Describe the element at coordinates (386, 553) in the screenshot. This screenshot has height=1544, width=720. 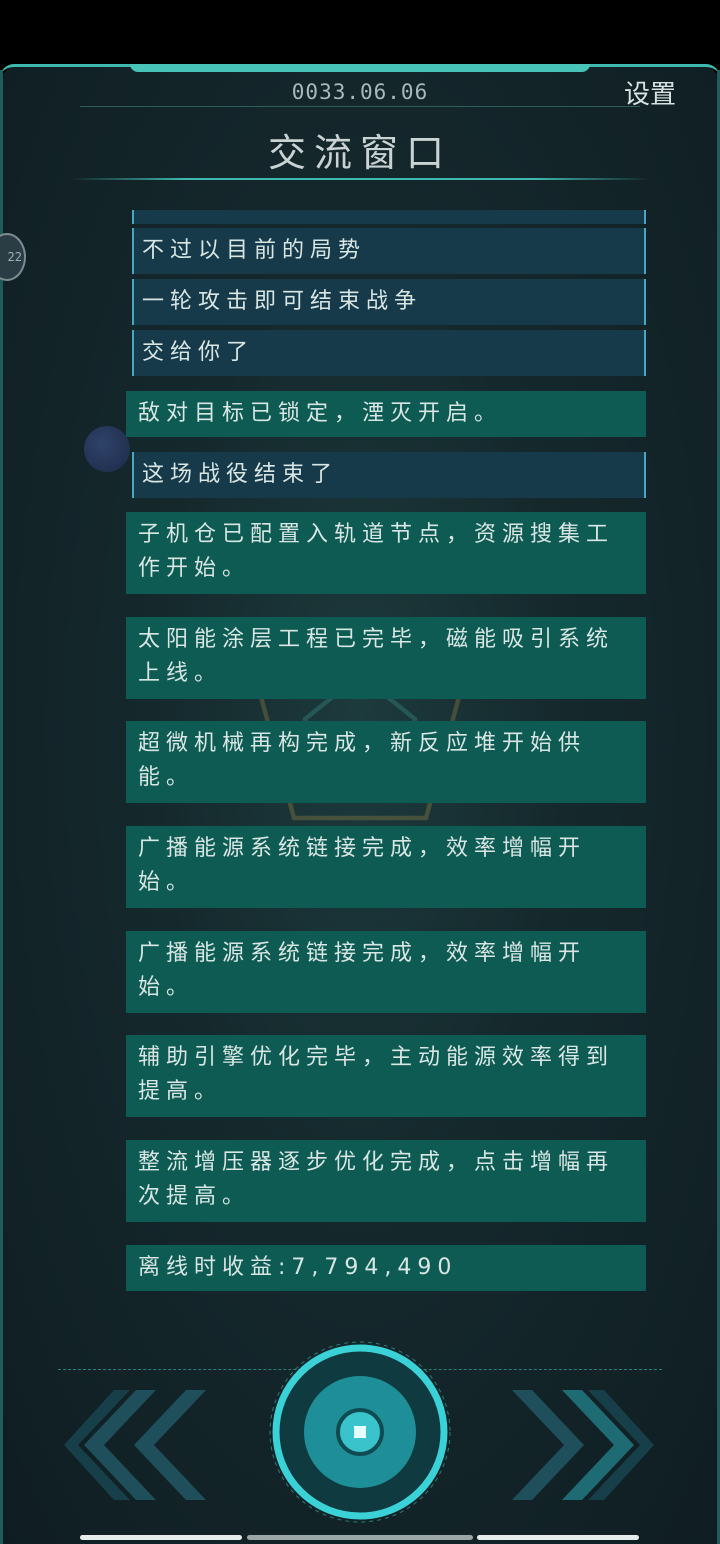
I see `message-item: 子机仓已配置入轨道节点，资源搜集工作开始。` at that location.